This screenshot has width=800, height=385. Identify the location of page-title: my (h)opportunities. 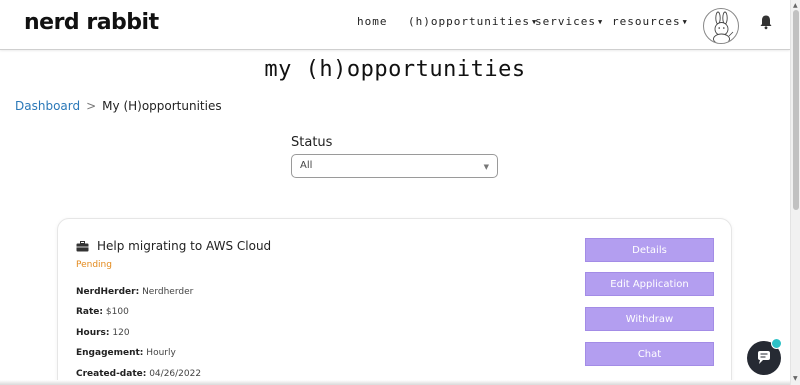
(395, 69).